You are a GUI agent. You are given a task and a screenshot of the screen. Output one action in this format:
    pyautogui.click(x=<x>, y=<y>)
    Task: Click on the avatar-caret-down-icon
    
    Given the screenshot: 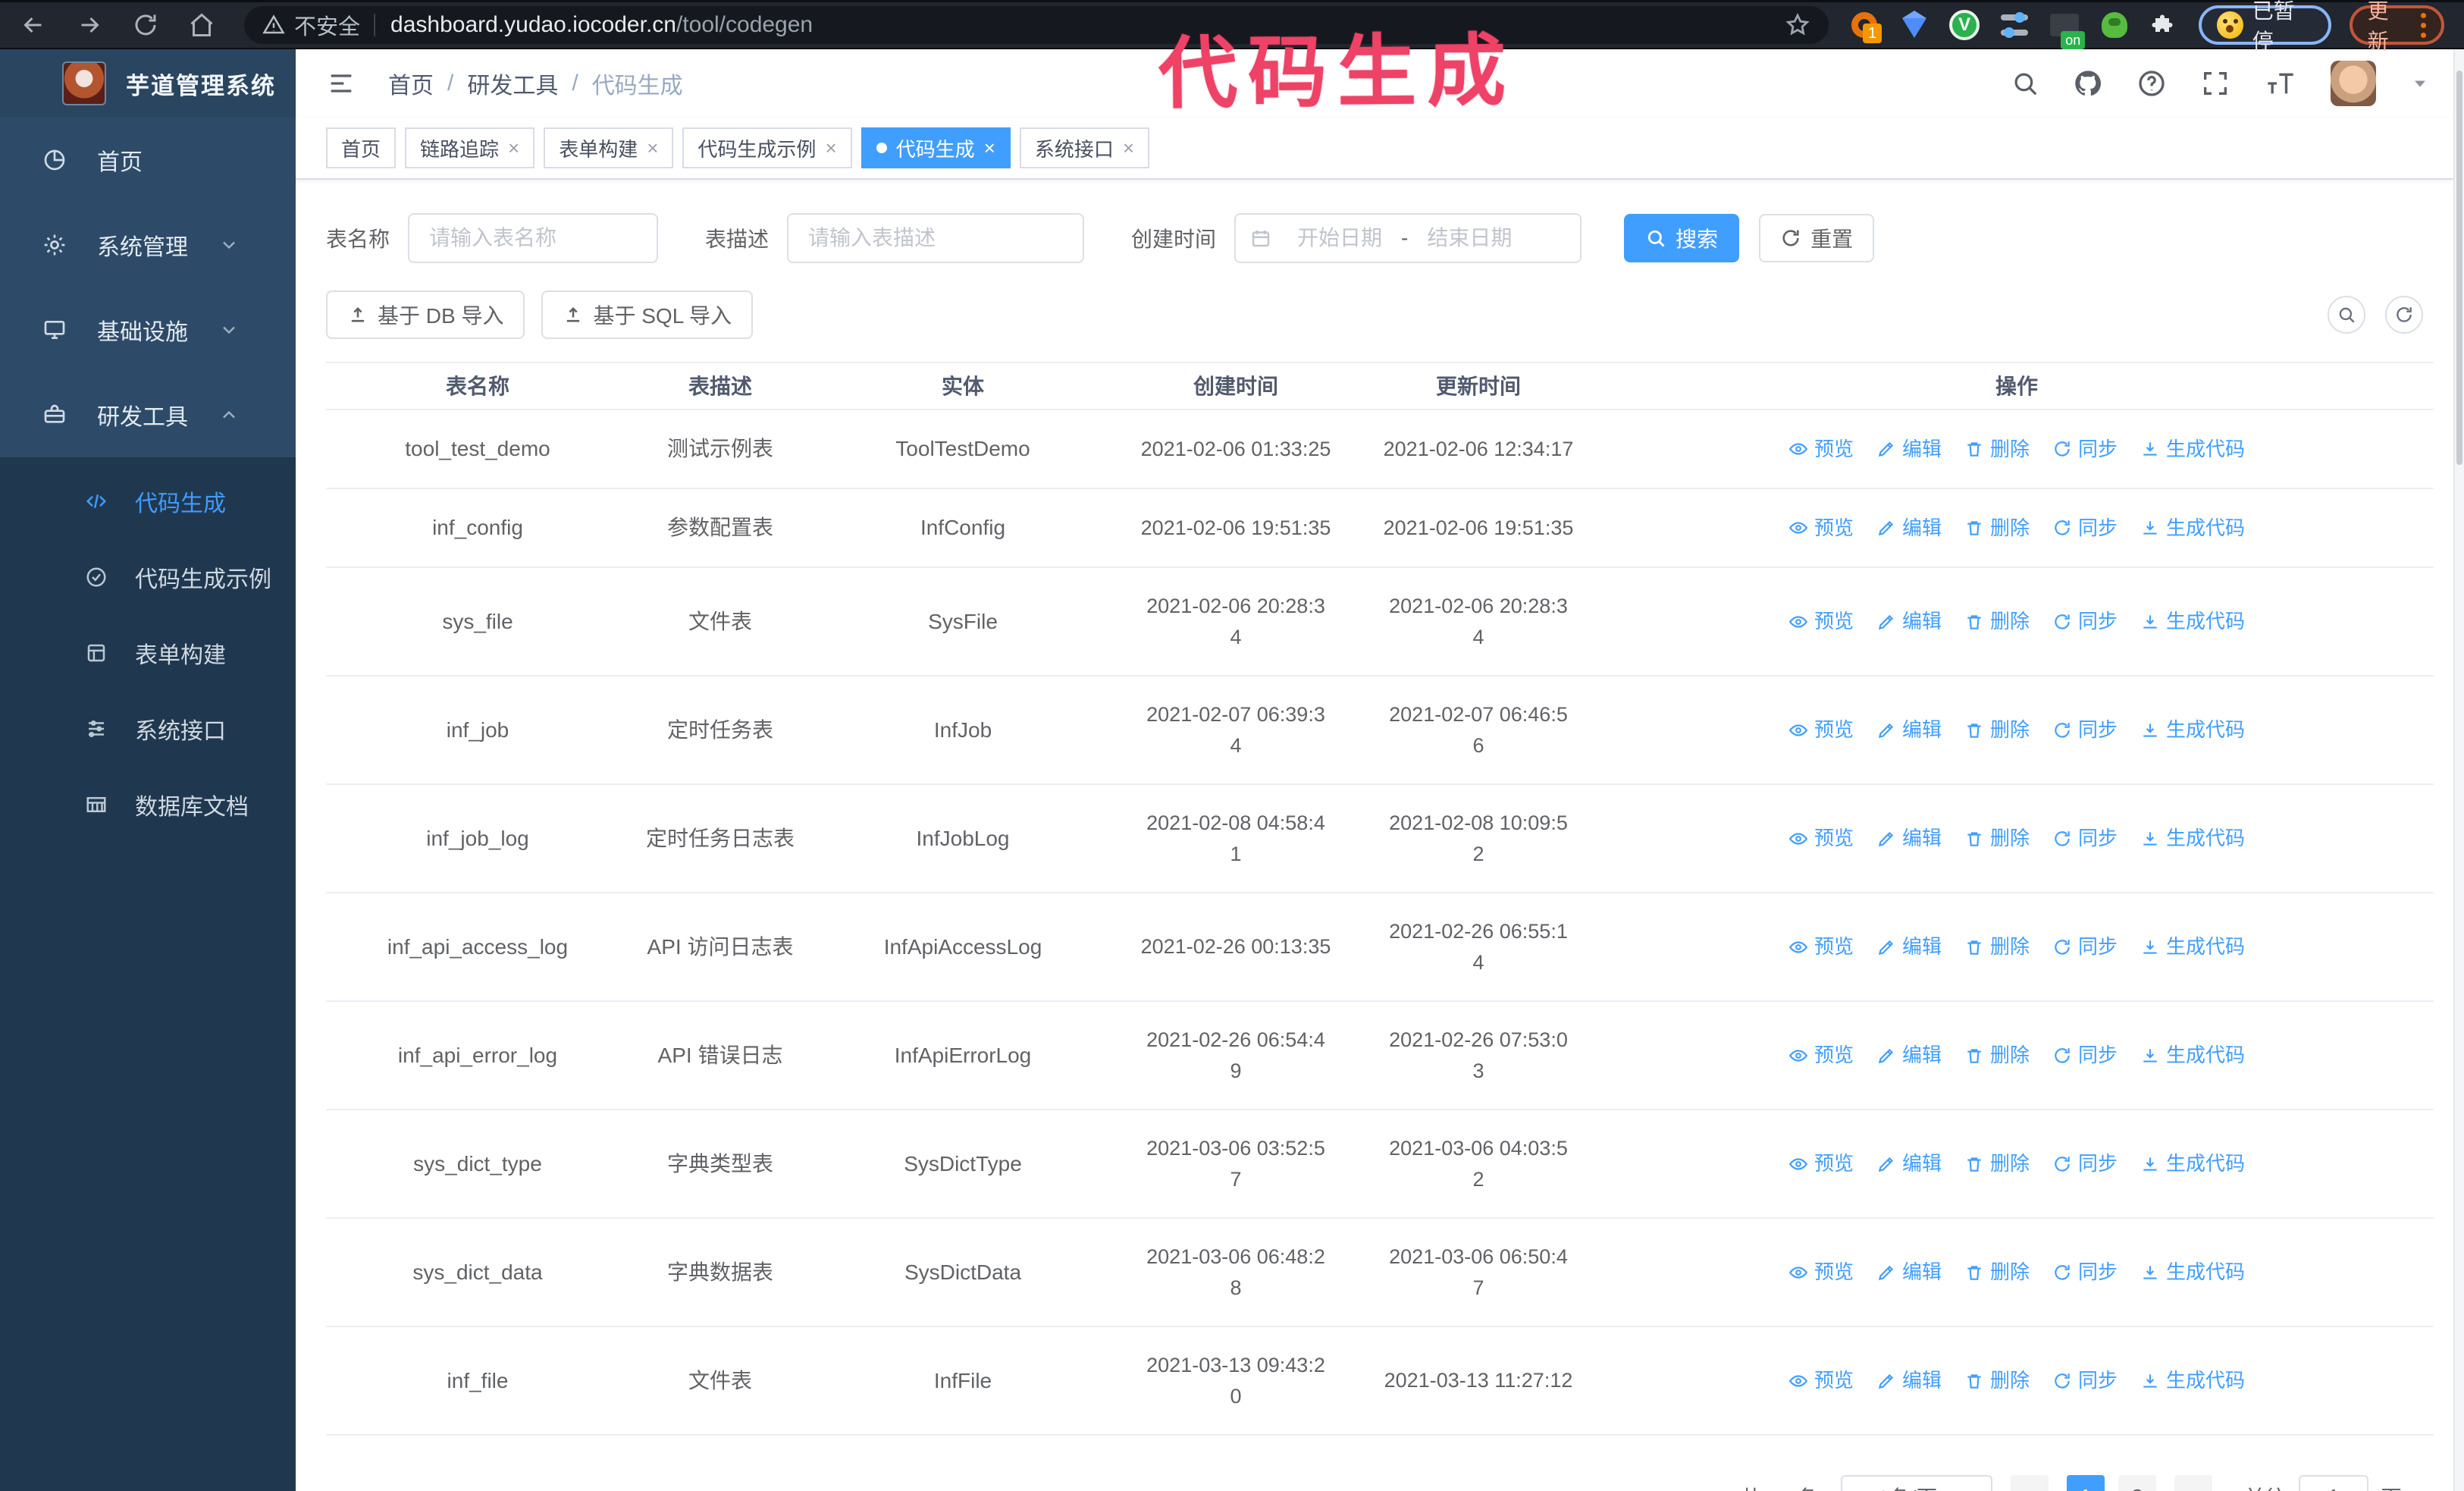 What is the action you would take?
    pyautogui.click(x=2420, y=83)
    